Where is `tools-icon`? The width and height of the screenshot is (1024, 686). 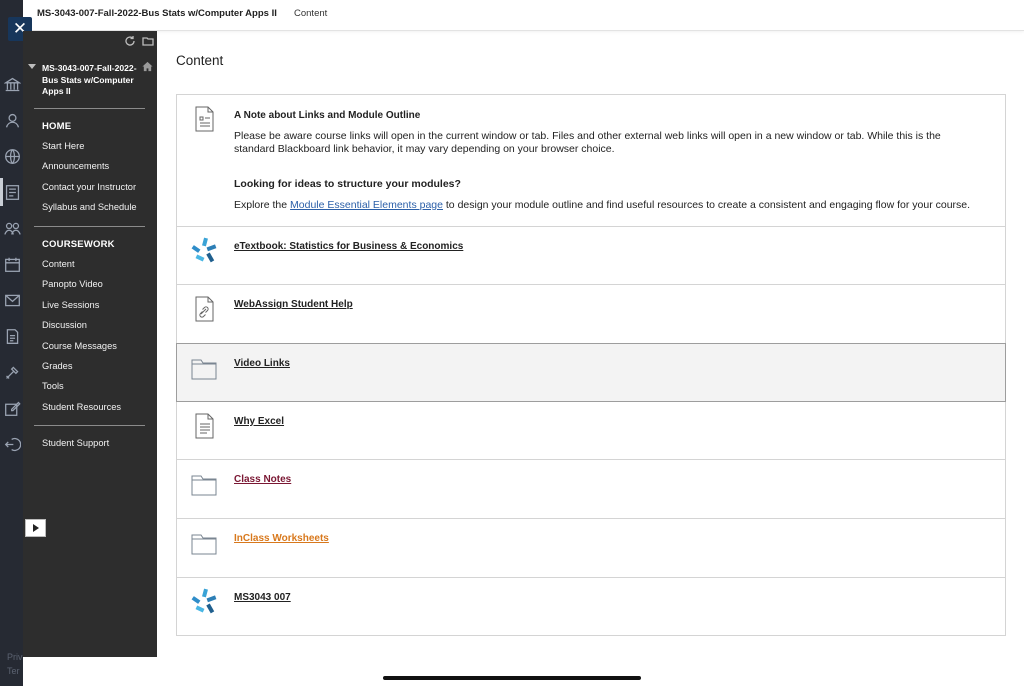 tools-icon is located at coordinates (12, 372).